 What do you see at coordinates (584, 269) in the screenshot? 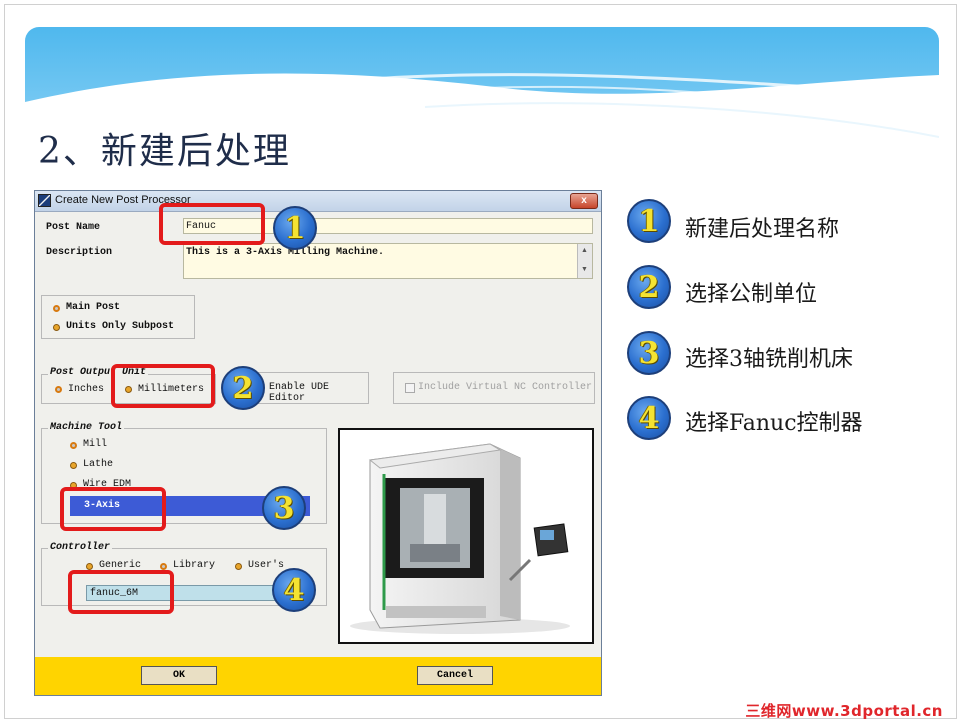
I see `scroll-down-icon: ▼` at bounding box center [584, 269].